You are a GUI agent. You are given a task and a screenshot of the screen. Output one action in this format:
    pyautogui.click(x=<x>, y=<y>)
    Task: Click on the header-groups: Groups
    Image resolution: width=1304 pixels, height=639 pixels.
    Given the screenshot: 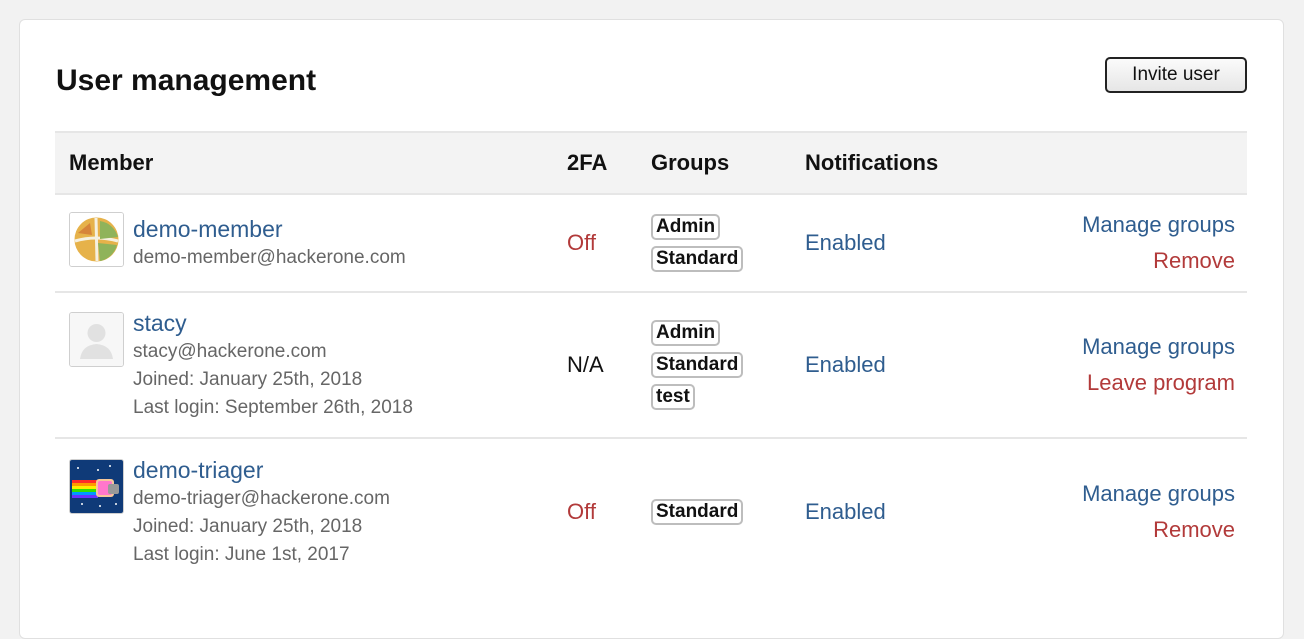 What is the action you would take?
    pyautogui.click(x=714, y=163)
    